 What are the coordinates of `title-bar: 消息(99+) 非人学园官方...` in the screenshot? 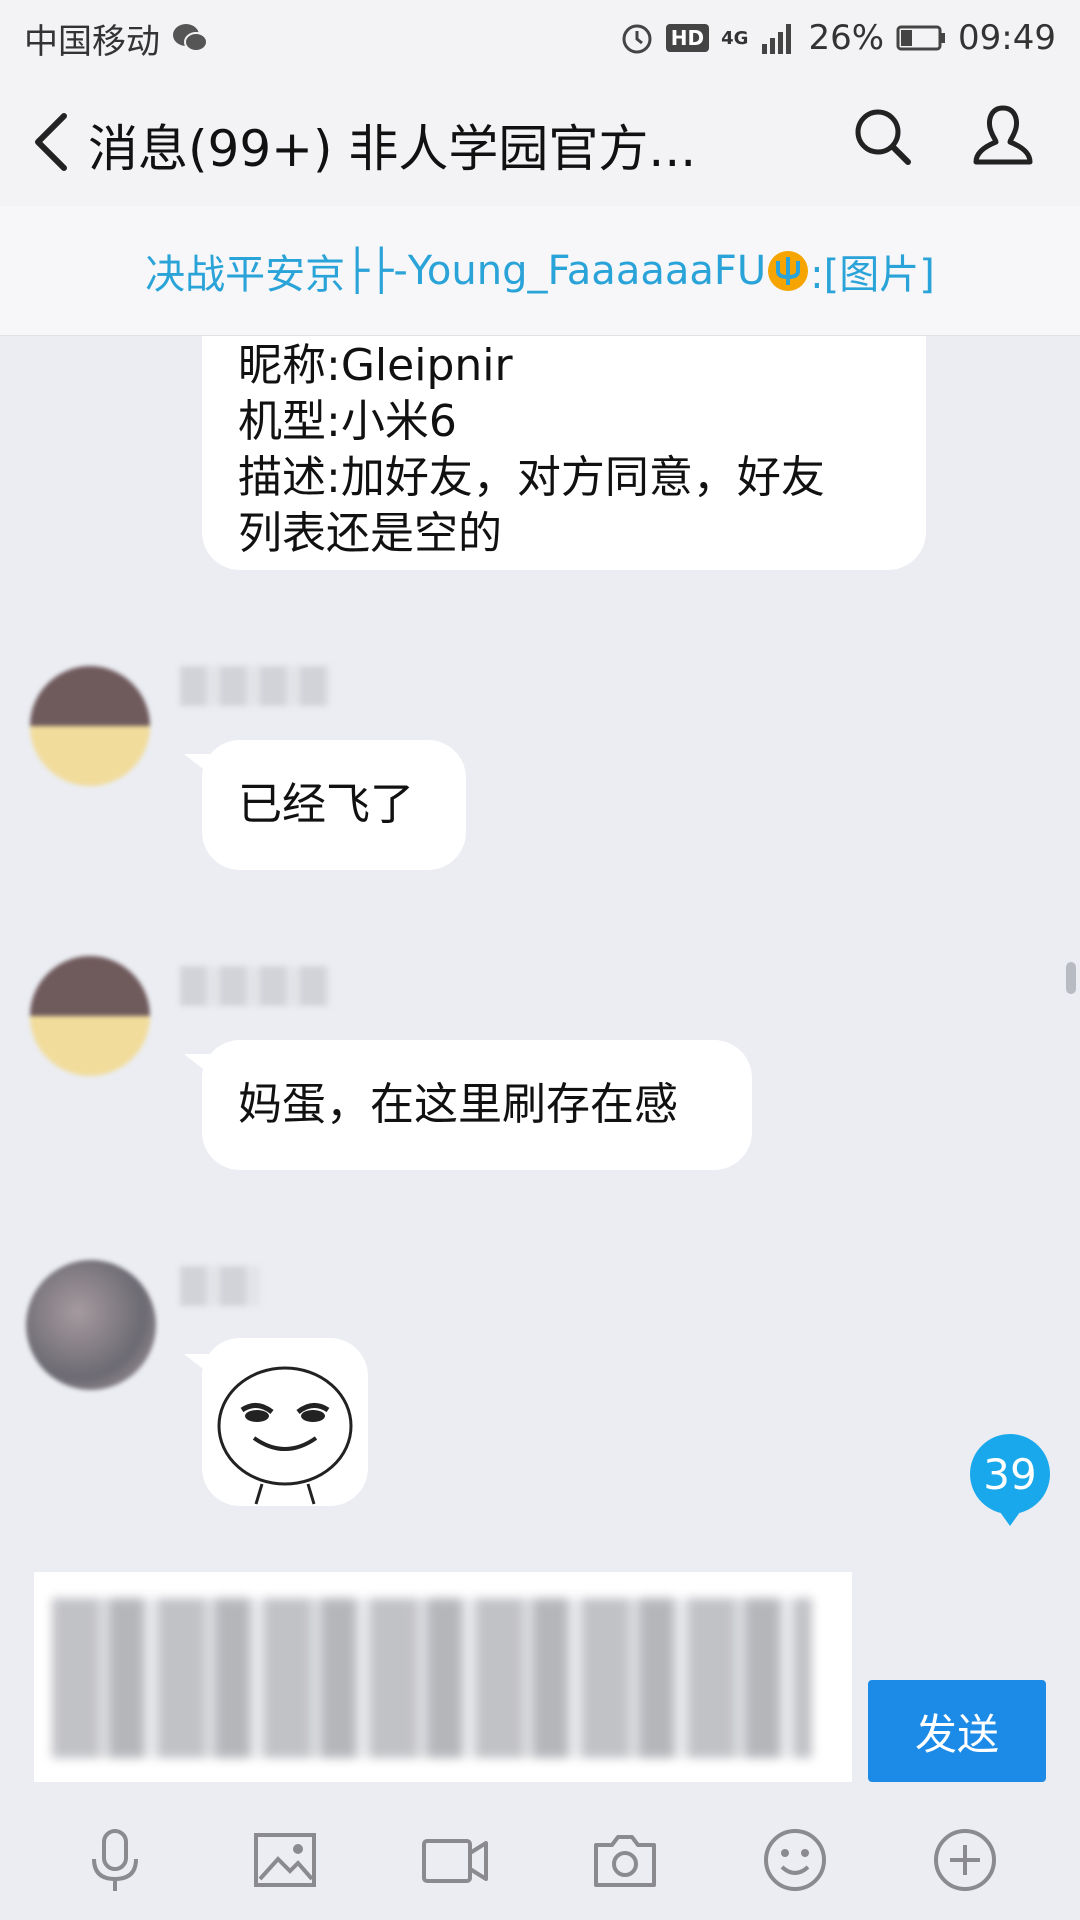 It's located at (540, 141).